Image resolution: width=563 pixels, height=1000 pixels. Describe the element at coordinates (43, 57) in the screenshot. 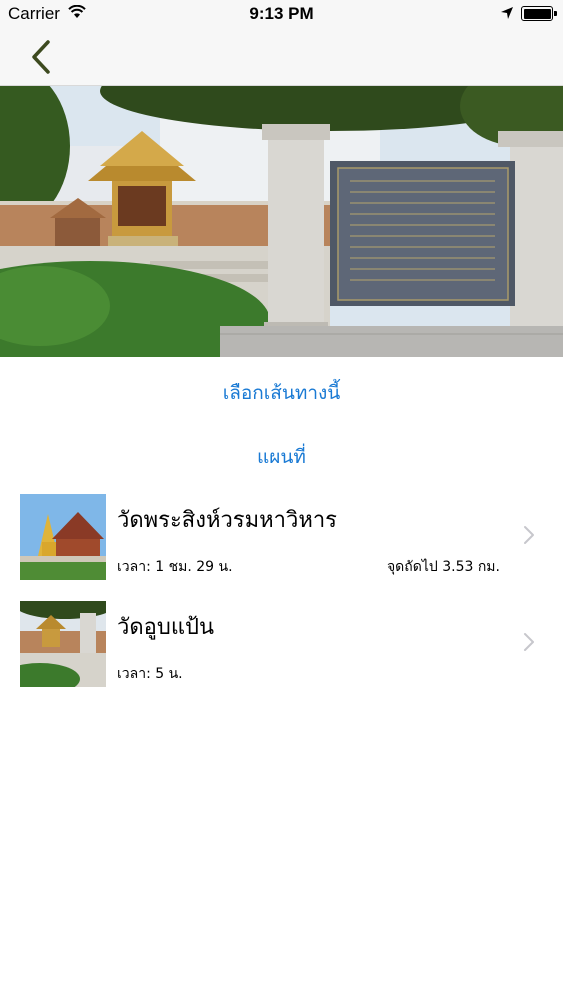

I see `back-chevron-icon` at that location.